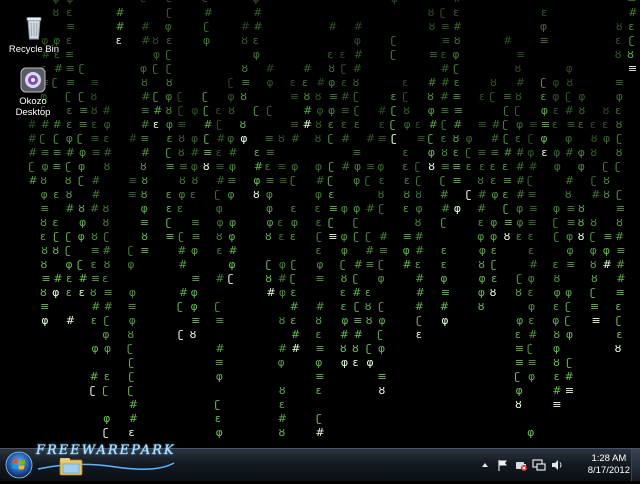 The width and height of the screenshot is (640, 484). Describe the element at coordinates (71, 466) in the screenshot. I see `windows-explorer-taskbar-button` at that location.